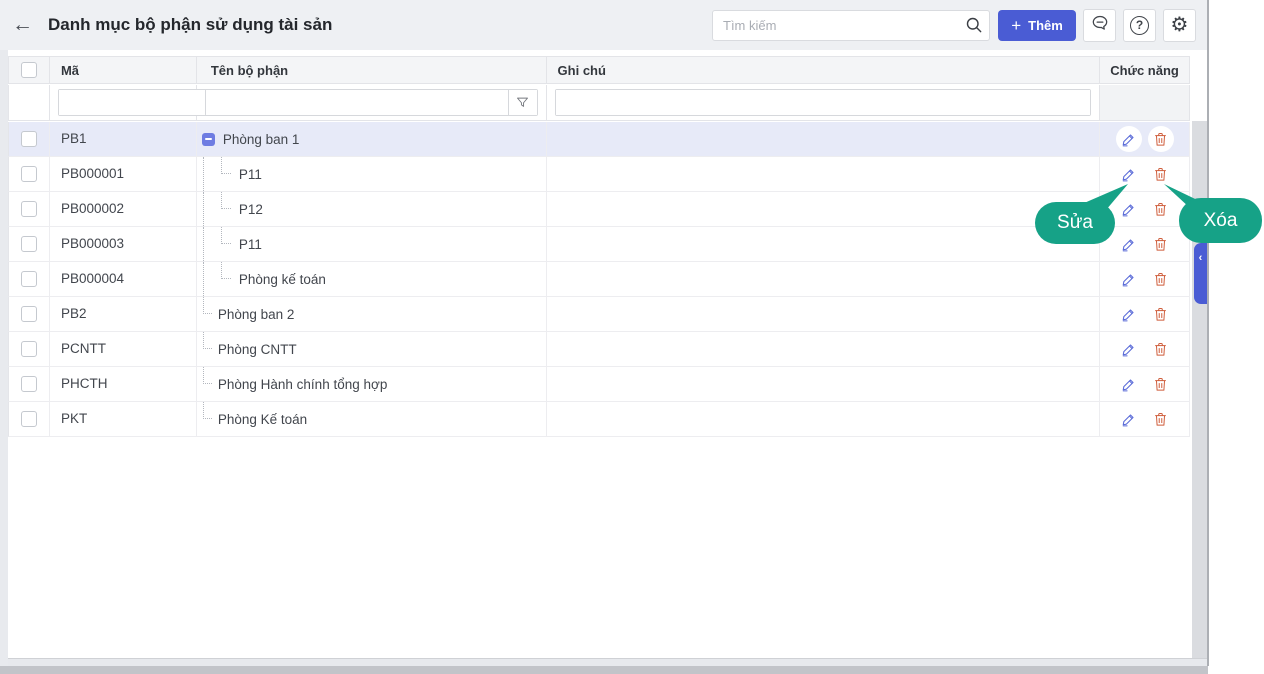  Describe the element at coordinates (974, 25) in the screenshot. I see `search-icon` at that location.